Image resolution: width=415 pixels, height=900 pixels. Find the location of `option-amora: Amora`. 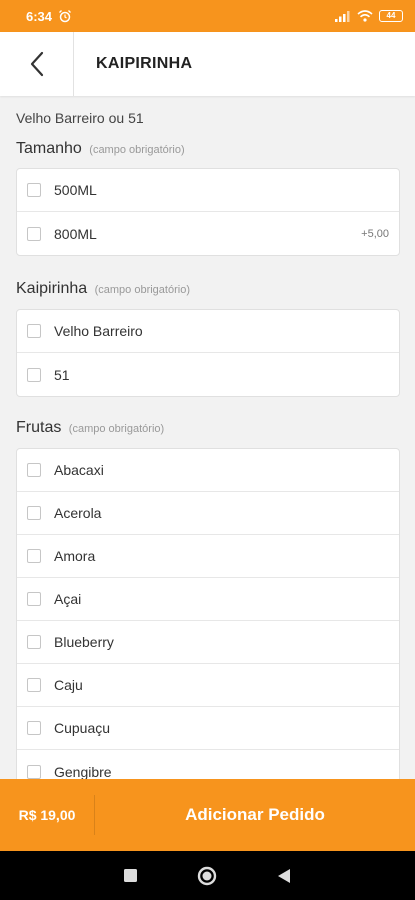

option-amora: Amora is located at coordinates (208, 556).